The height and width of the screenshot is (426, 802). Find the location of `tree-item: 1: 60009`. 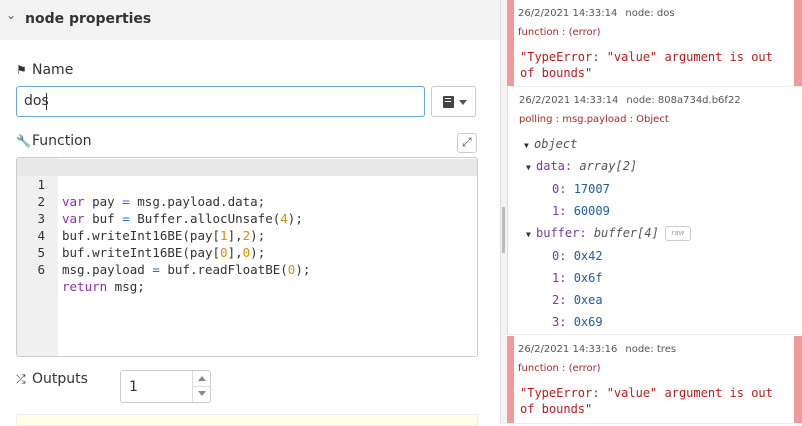

tree-item: 1: 60009 is located at coordinates (581, 211).